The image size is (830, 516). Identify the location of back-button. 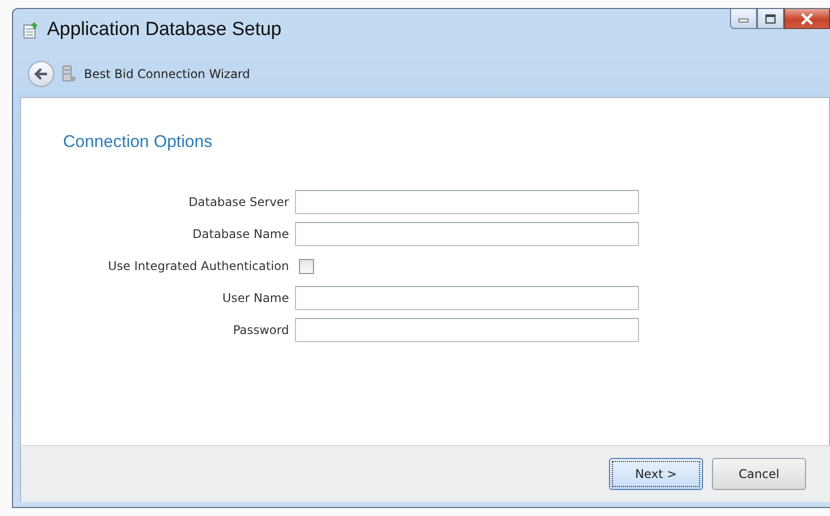
(41, 73).